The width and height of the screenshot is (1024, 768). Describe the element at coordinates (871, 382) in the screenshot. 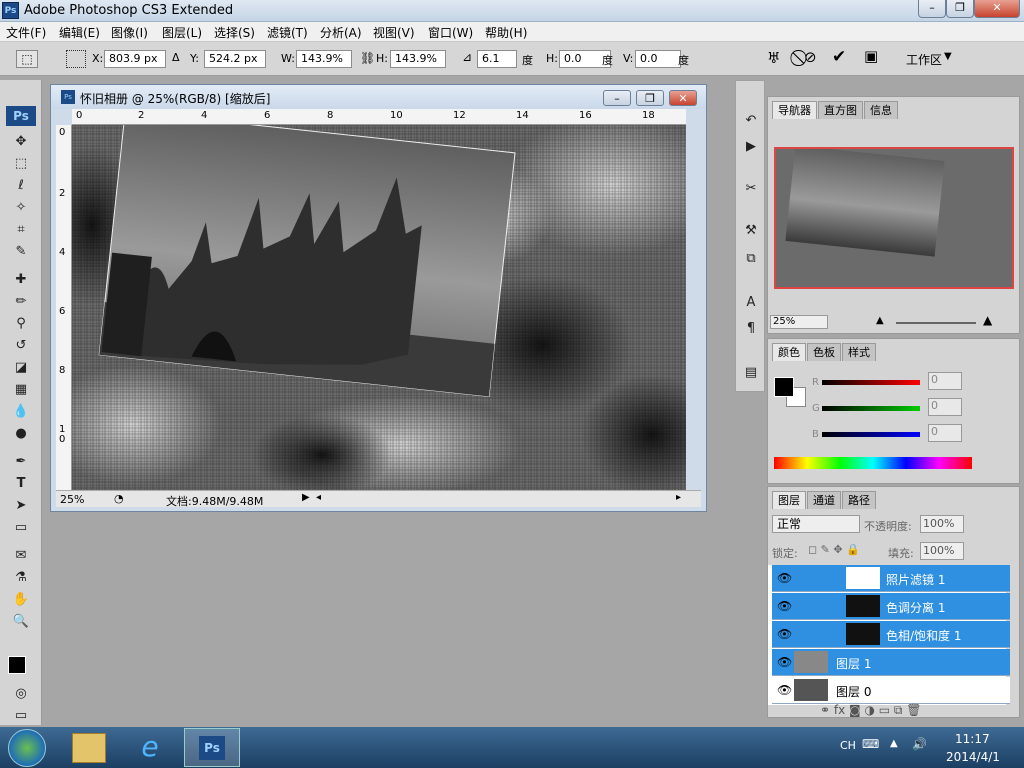

I see `r-slider` at that location.